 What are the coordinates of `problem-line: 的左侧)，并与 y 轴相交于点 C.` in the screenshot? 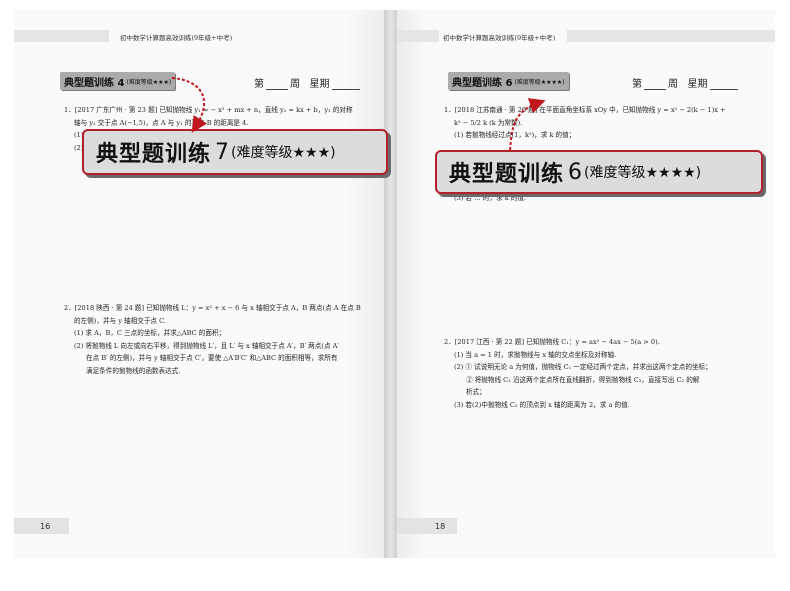 It's located at (120, 320).